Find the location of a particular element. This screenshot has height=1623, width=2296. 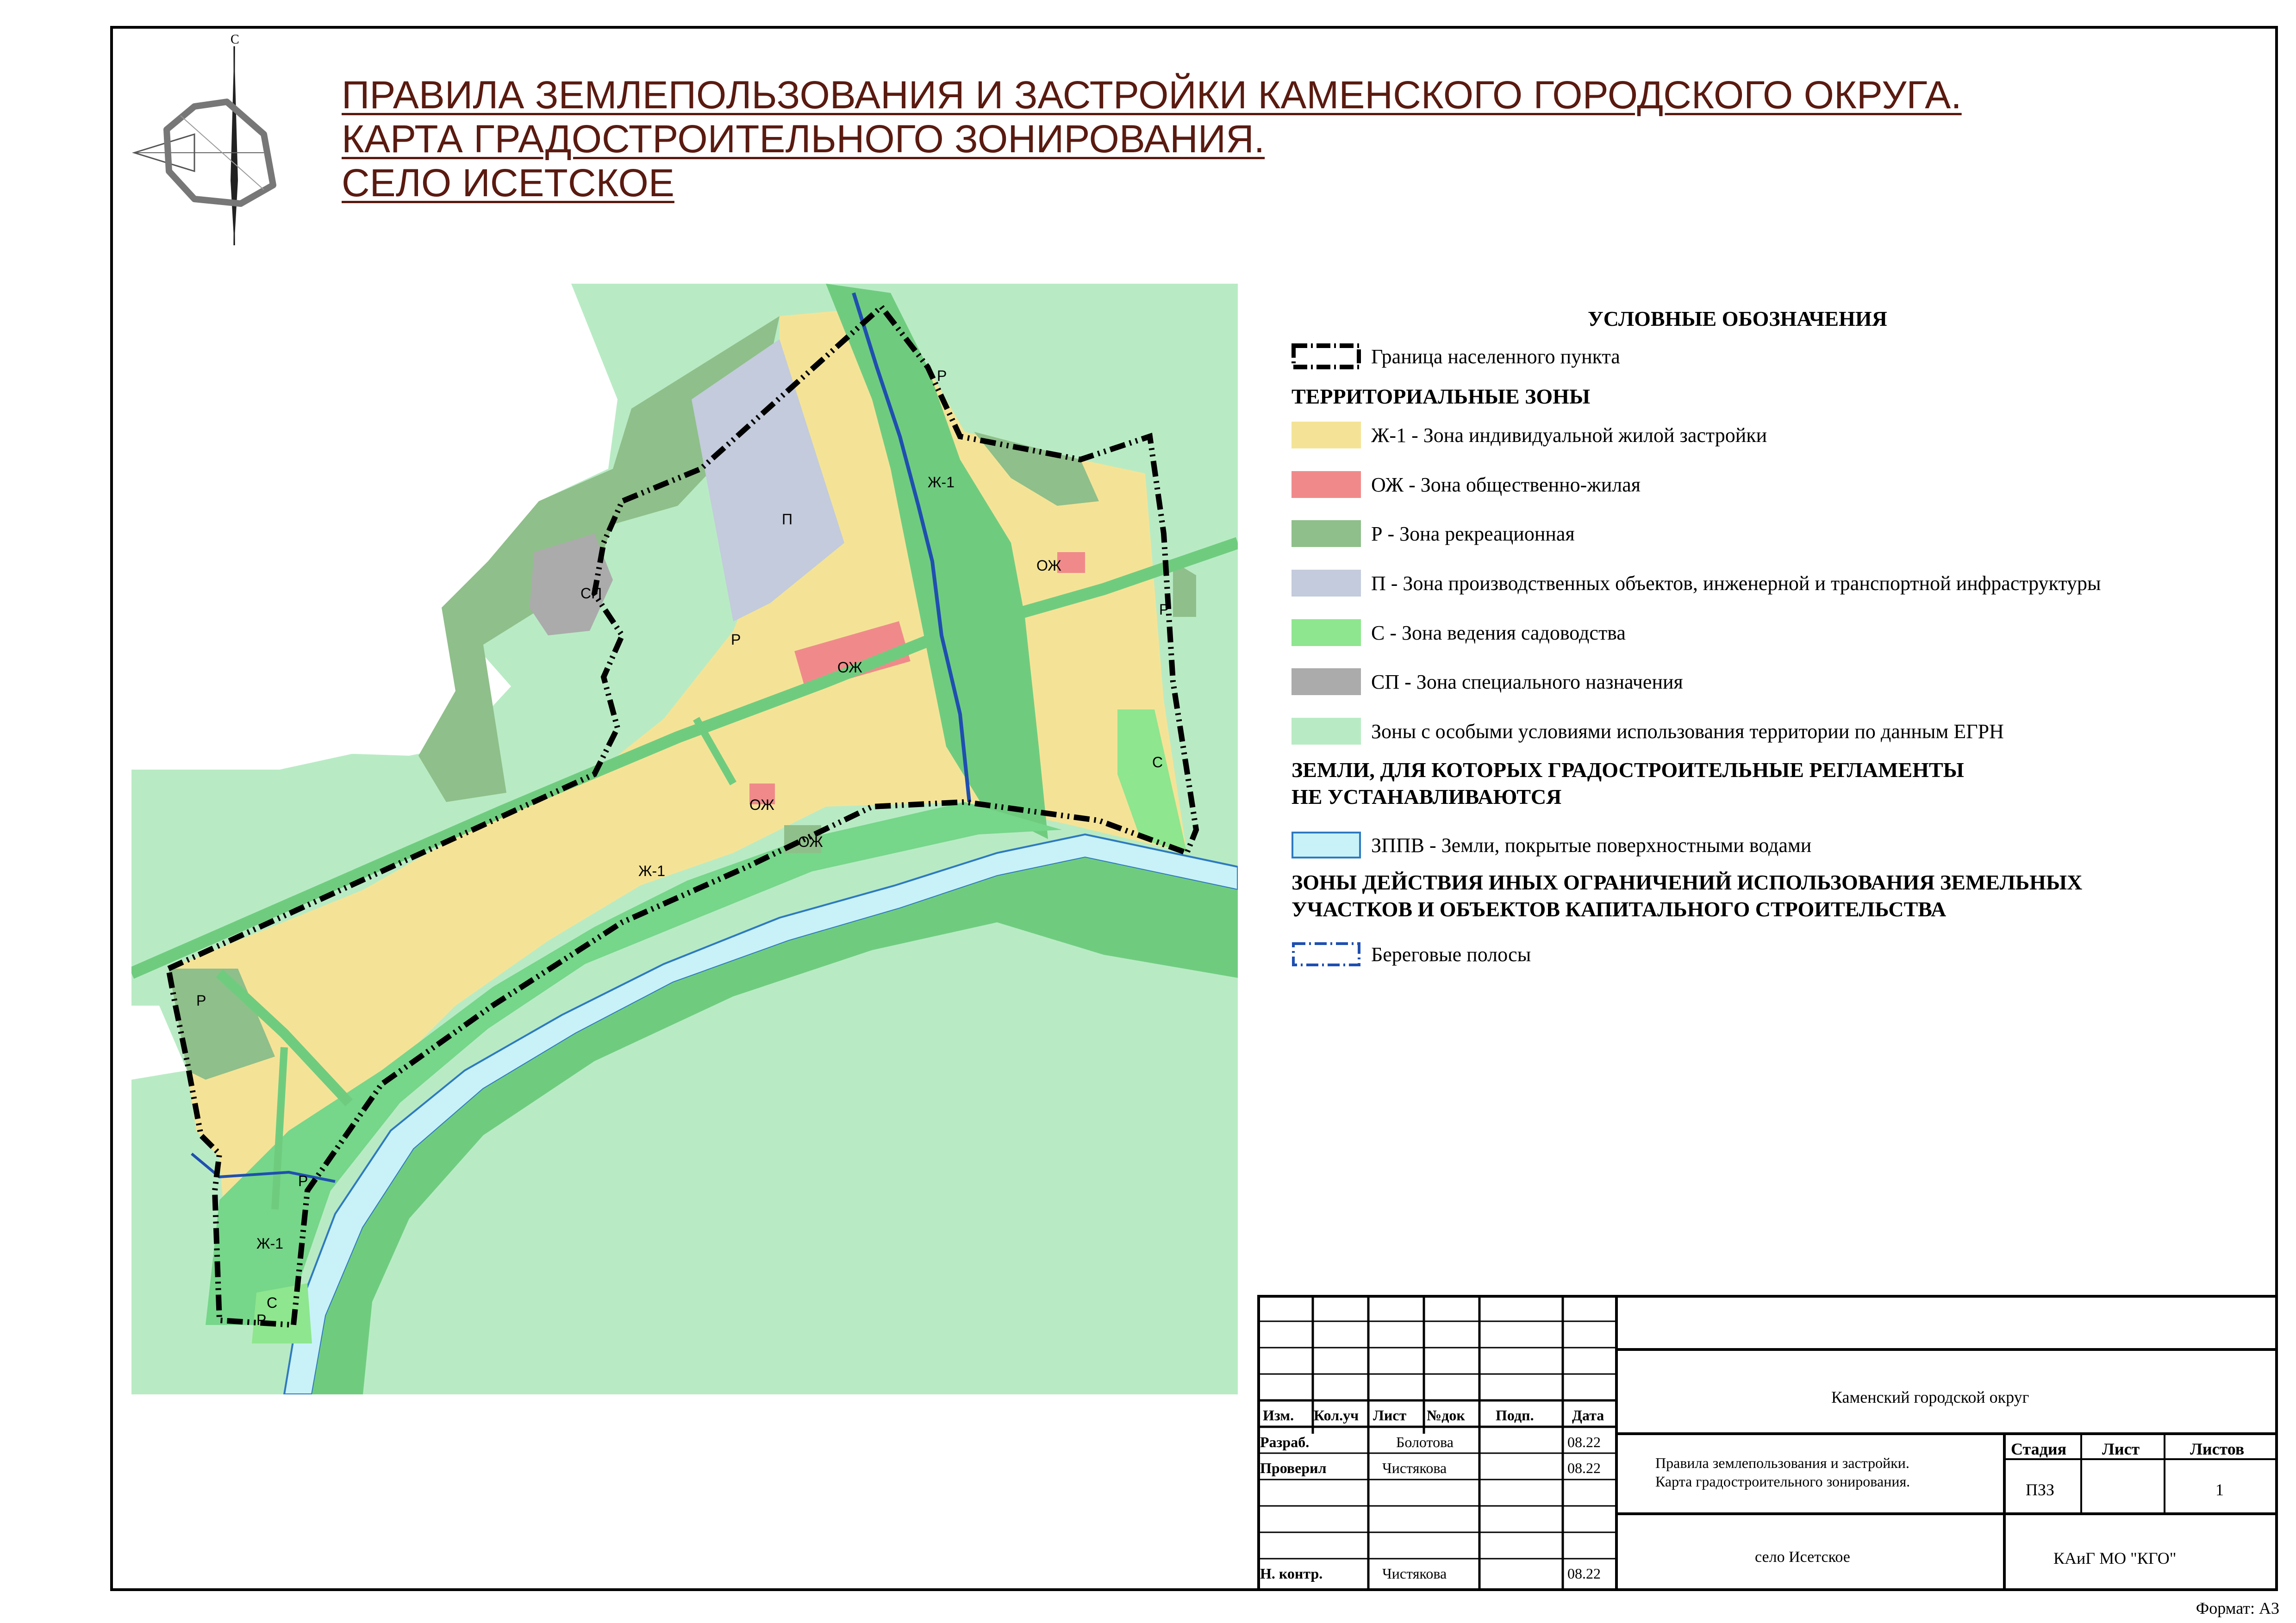

sheets-header: Листов is located at coordinates (2217, 1449).